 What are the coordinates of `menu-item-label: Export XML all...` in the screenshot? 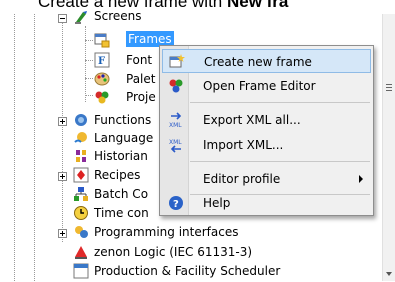 It's located at (252, 120).